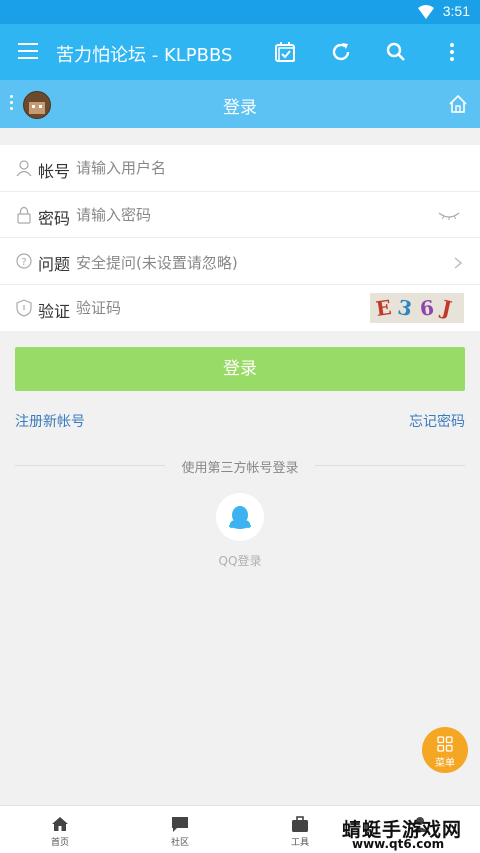 This screenshot has height=853, width=480. What do you see at coordinates (246, 262) in the screenshot?
I see `question-select: 安全提问(未设置请忽略)` at bounding box center [246, 262].